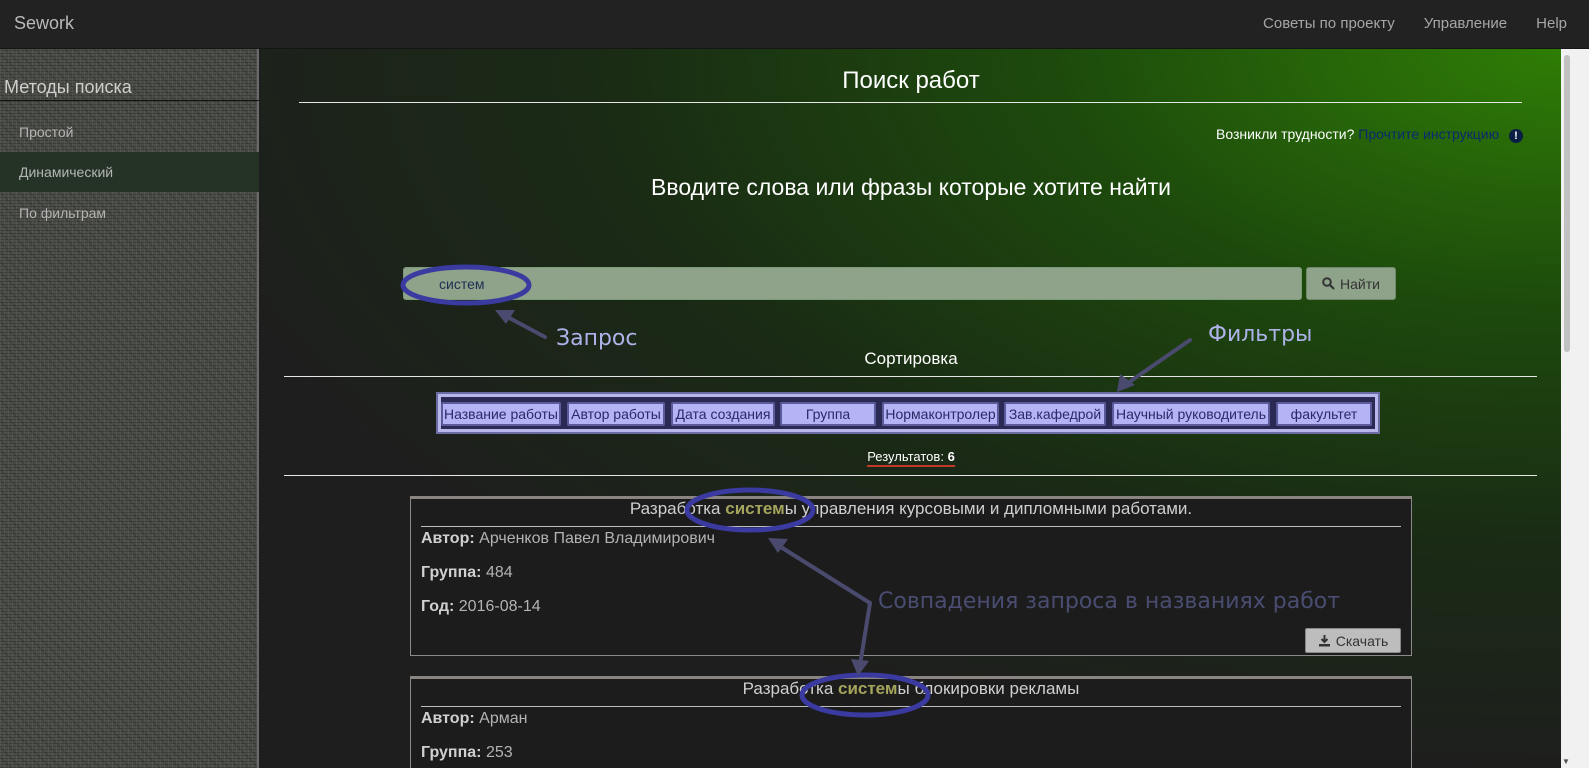 This screenshot has width=1589, height=768. I want to click on sidebar-divider, so click(129, 100).